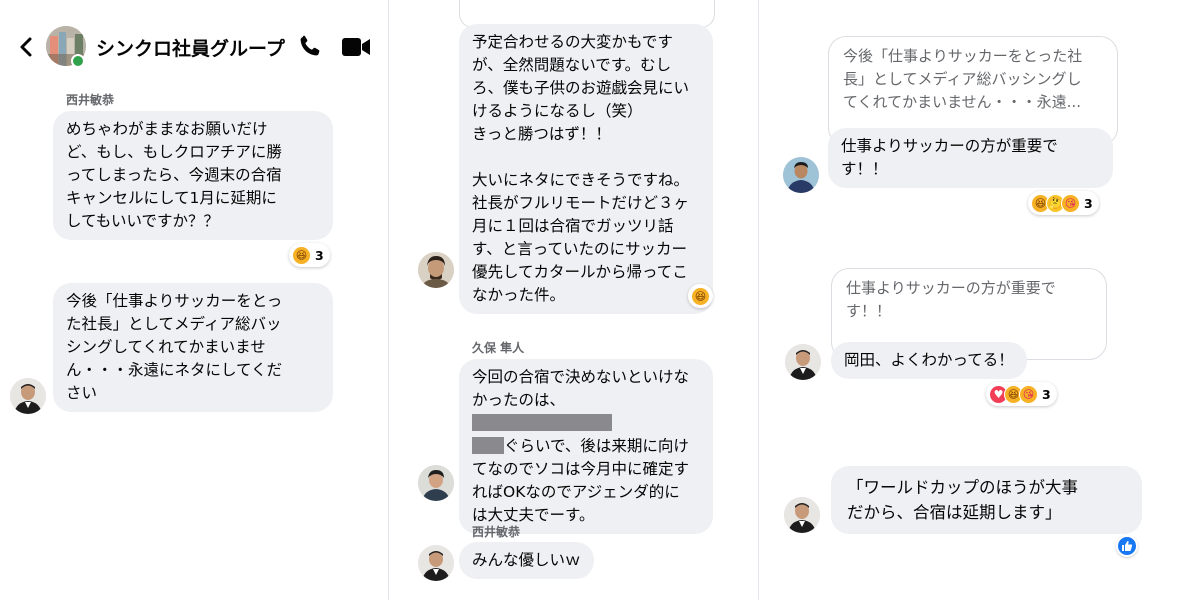 The height and width of the screenshot is (600, 1200). I want to click on like-icon, so click(1127, 546).